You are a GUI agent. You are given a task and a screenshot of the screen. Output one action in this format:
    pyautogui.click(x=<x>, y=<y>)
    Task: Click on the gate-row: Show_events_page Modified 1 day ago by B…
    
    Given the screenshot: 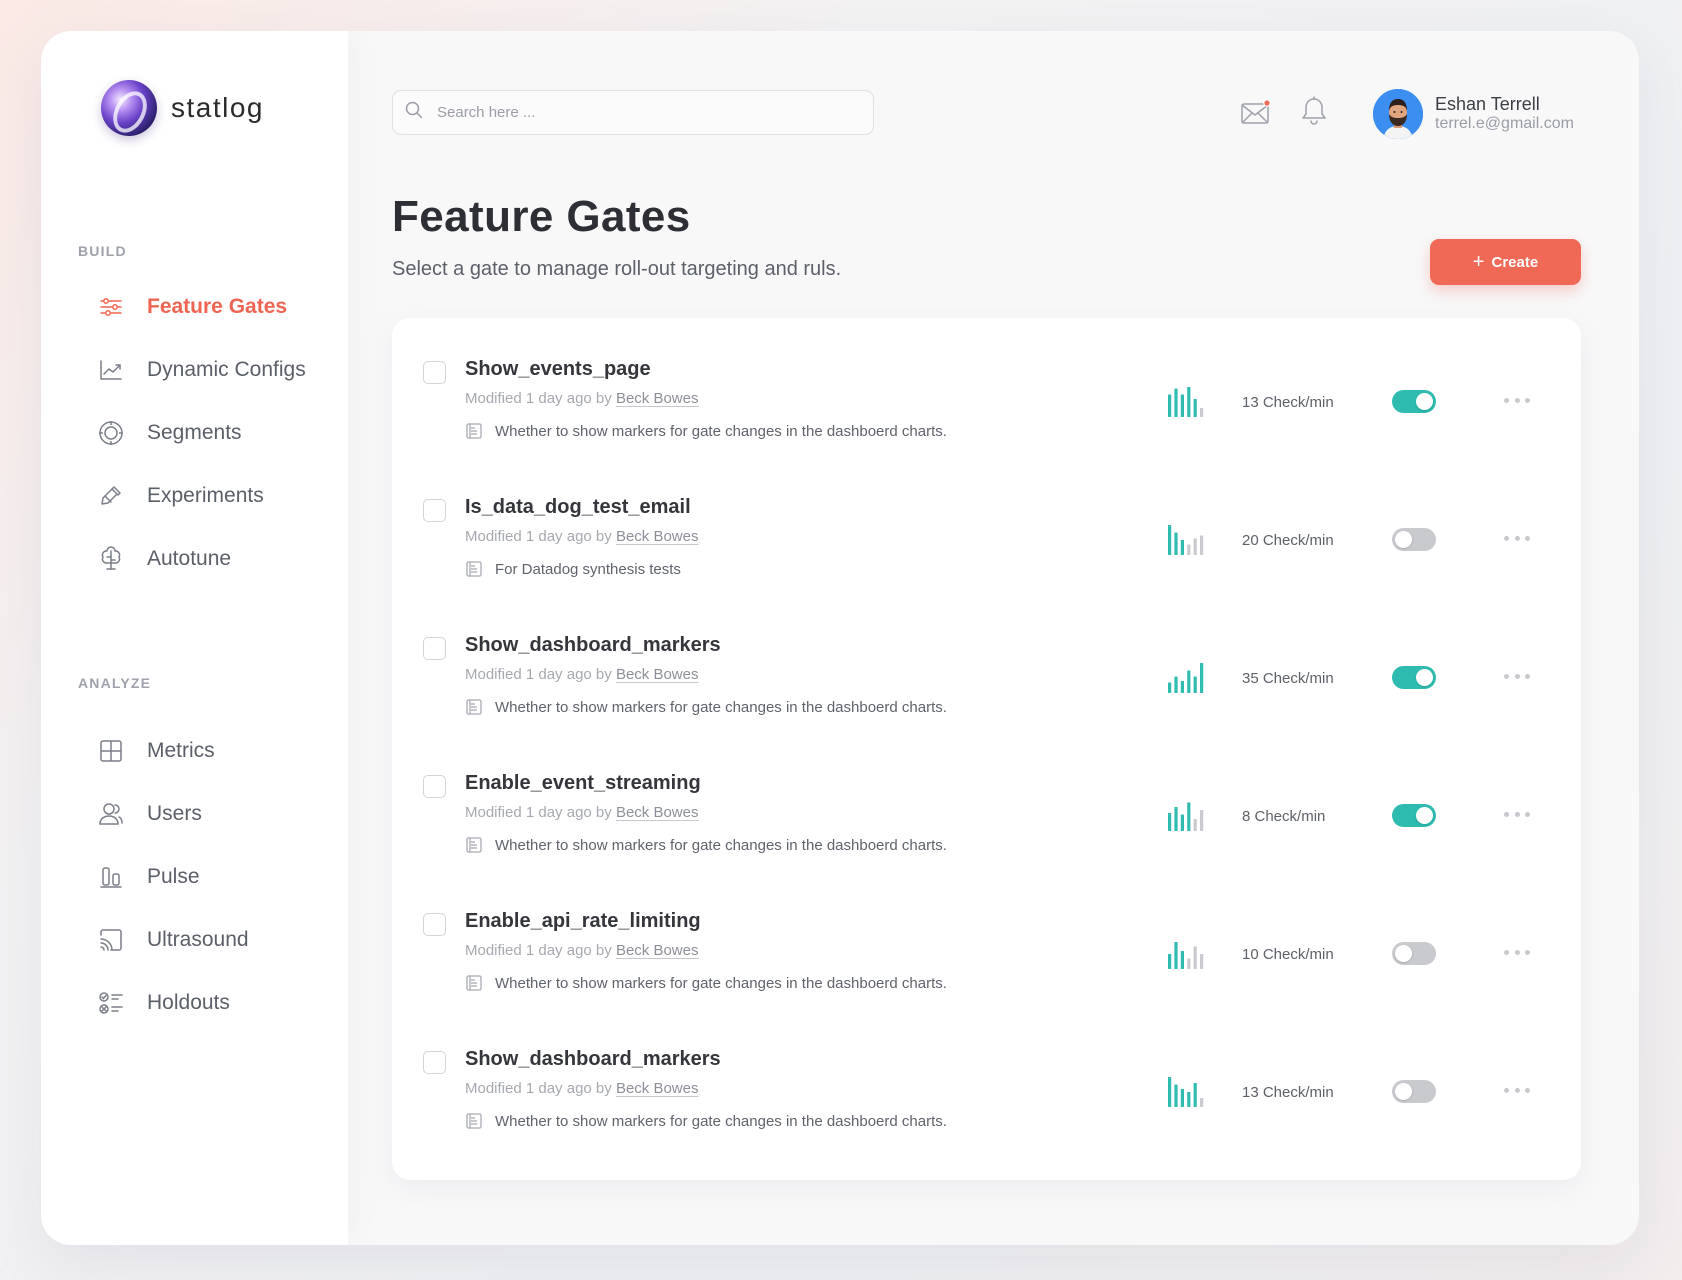 What is the action you would take?
    pyautogui.click(x=986, y=387)
    